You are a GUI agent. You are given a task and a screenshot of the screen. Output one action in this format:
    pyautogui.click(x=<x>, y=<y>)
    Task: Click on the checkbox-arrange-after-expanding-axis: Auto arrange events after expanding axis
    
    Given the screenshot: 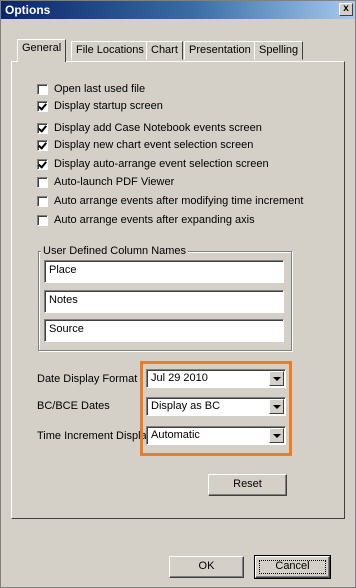 What is the action you would take?
    pyautogui.click(x=146, y=220)
    